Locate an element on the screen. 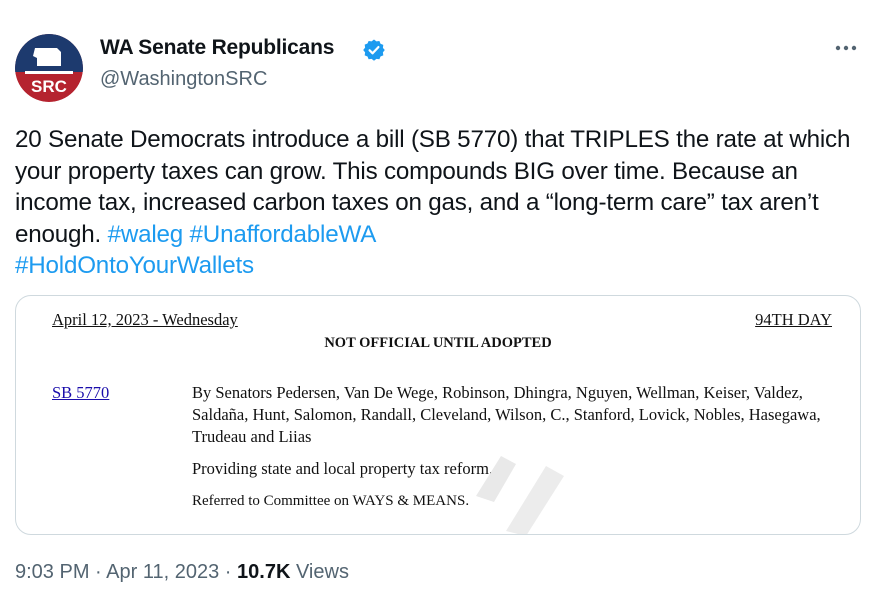 This screenshot has width=876, height=606. tweet-time: 9:03 PM is located at coordinates (52, 572).